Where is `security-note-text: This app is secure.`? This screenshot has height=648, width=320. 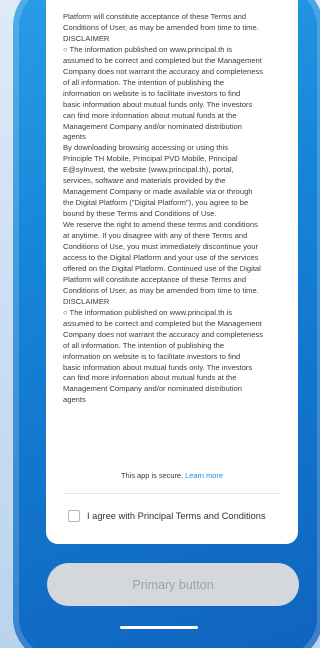 security-note-text: This app is secure. is located at coordinates (152, 475).